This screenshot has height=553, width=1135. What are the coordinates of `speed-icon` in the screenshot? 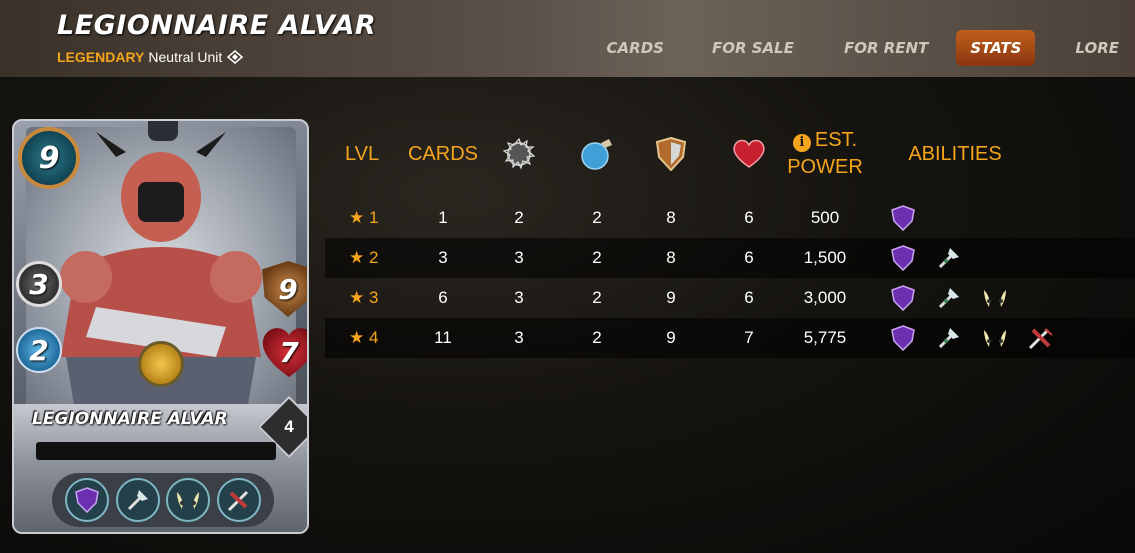 It's located at (597, 154).